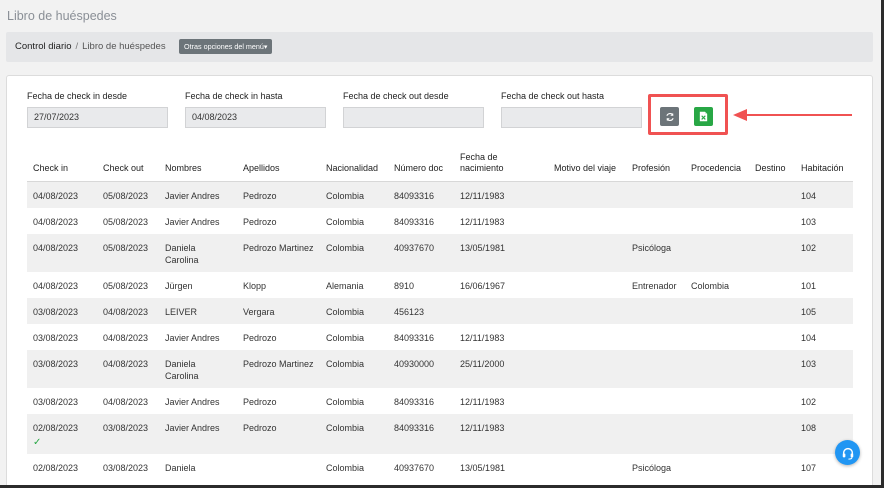 The image size is (884, 488). Describe the element at coordinates (587, 160) in the screenshot. I see `column-header: Motivo del viaje` at that location.